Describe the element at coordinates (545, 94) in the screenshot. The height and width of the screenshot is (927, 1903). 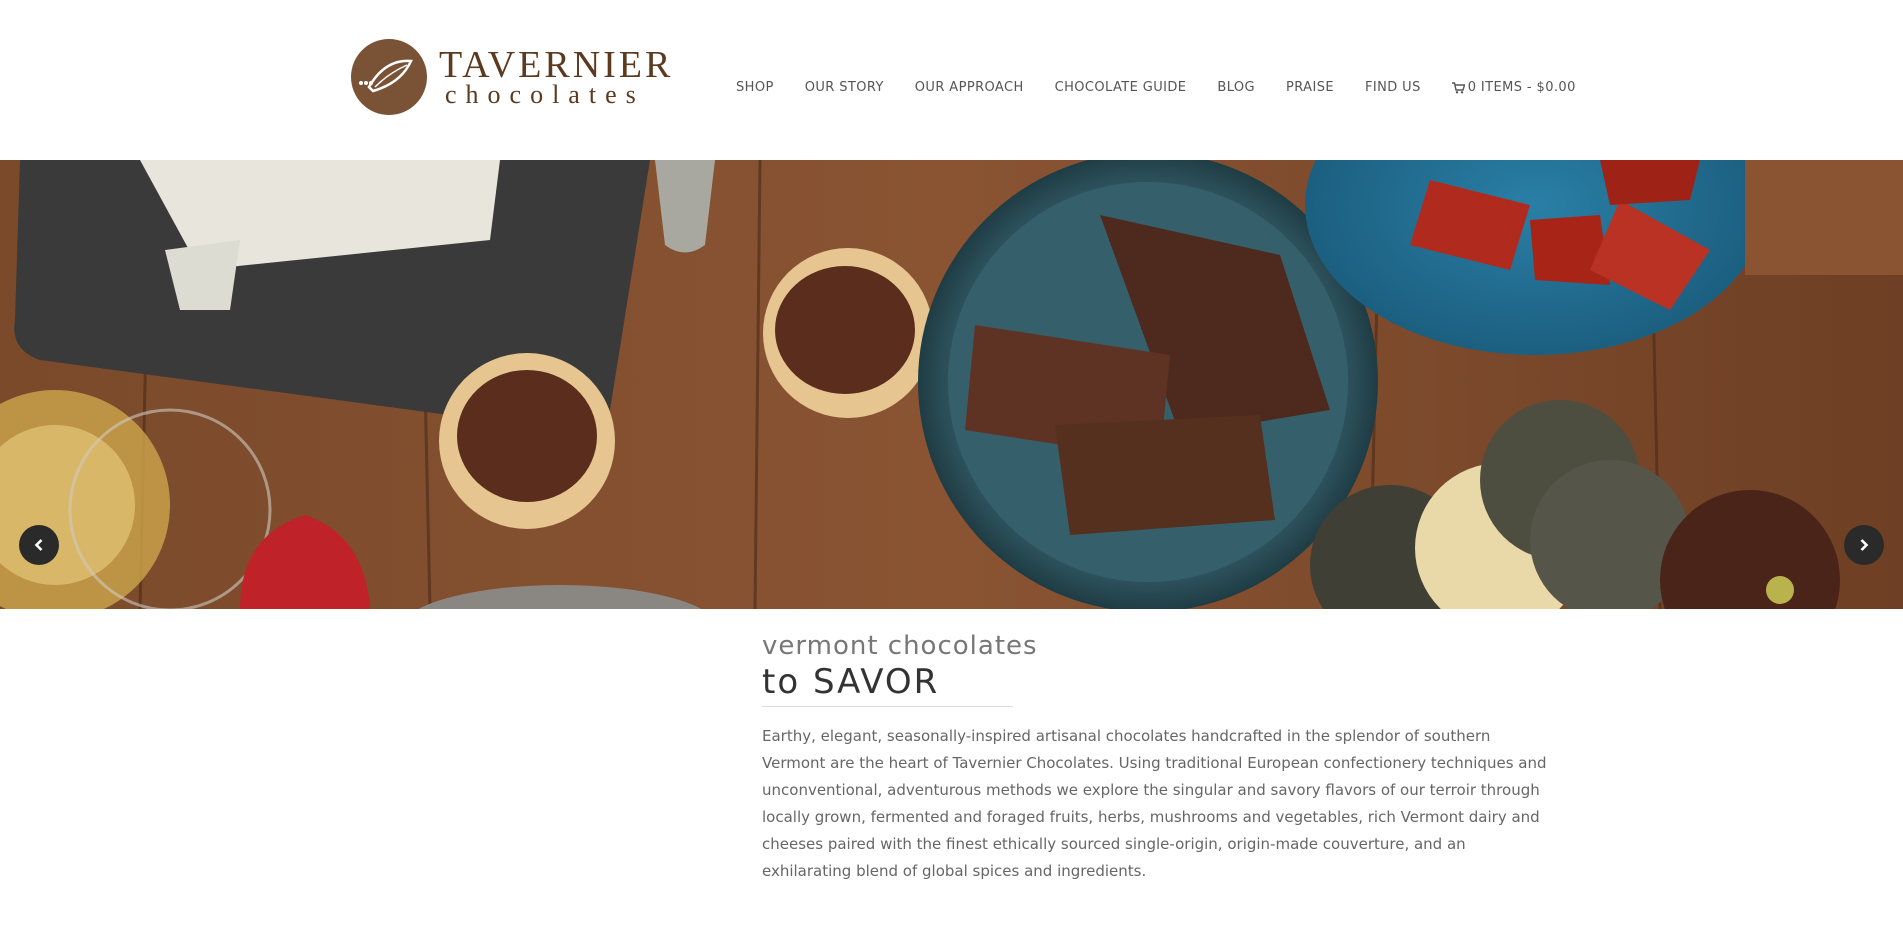
I see `brand-subtitle: chocolates` at that location.